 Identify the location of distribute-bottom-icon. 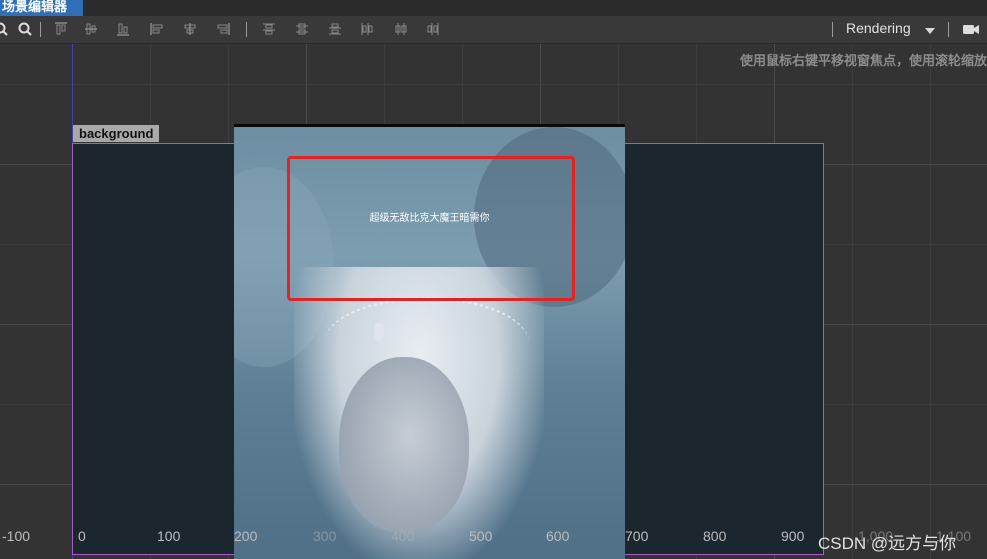
(335, 29).